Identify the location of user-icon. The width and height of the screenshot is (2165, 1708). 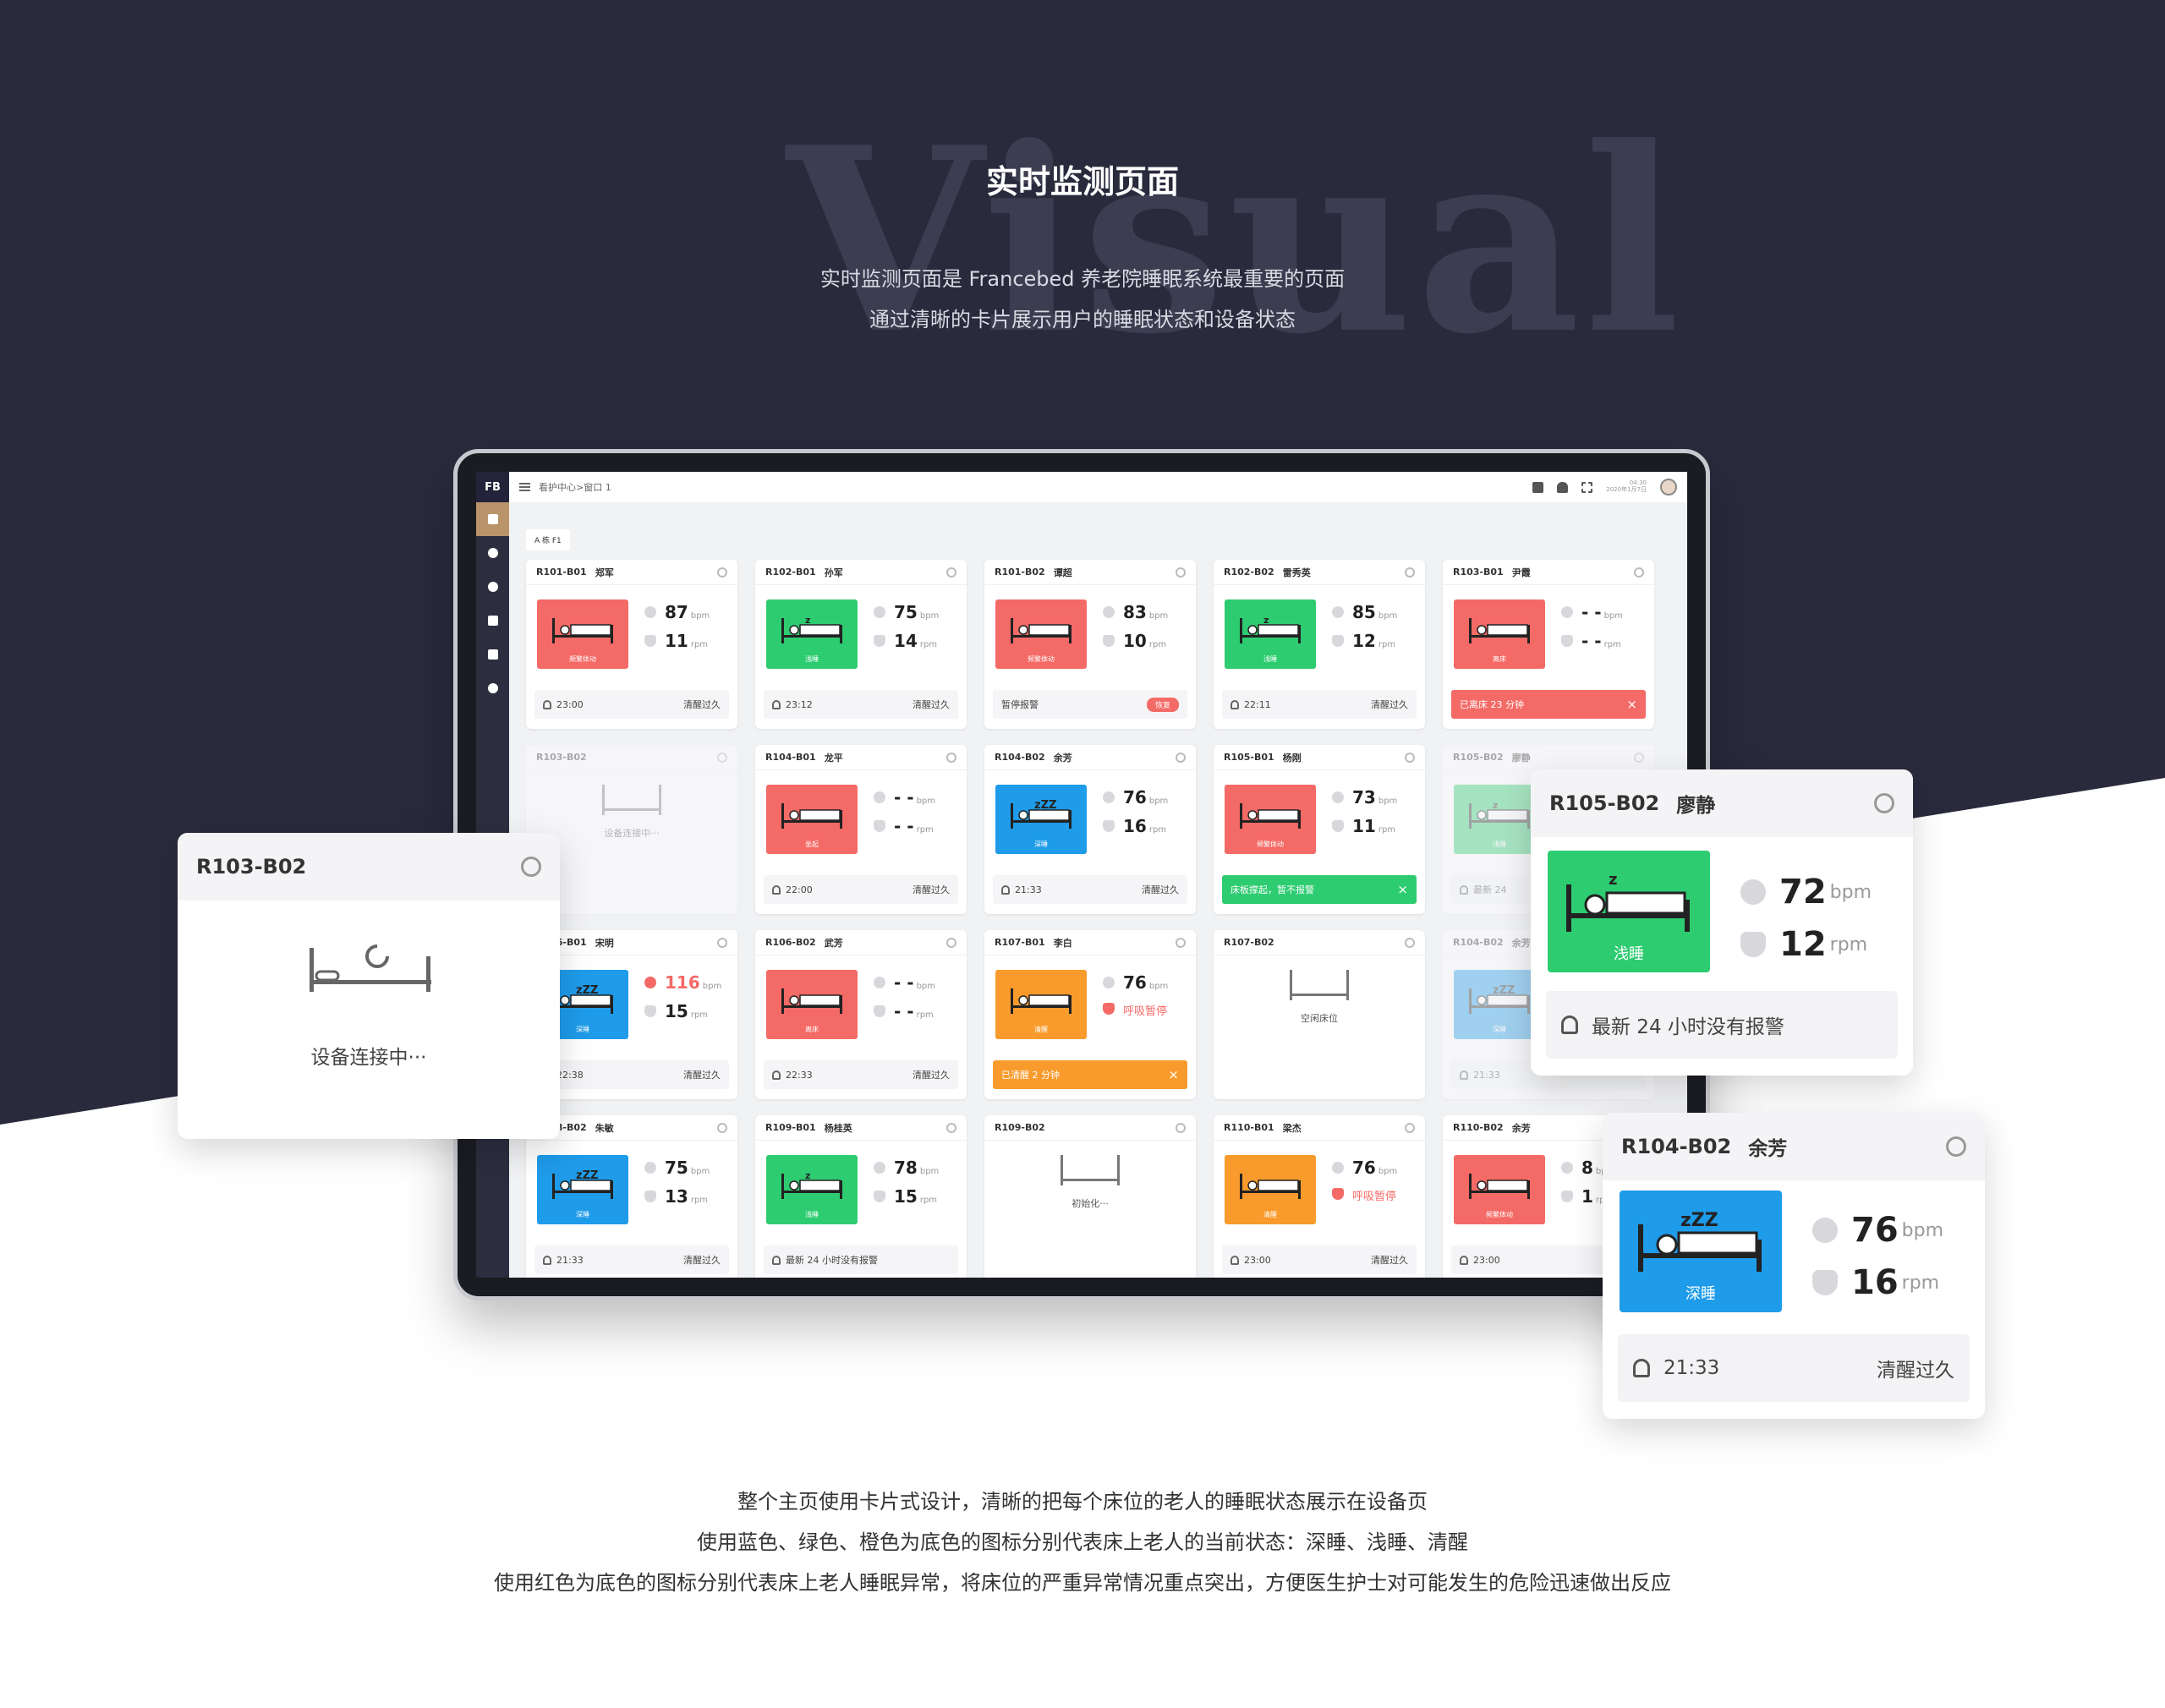
(492, 587).